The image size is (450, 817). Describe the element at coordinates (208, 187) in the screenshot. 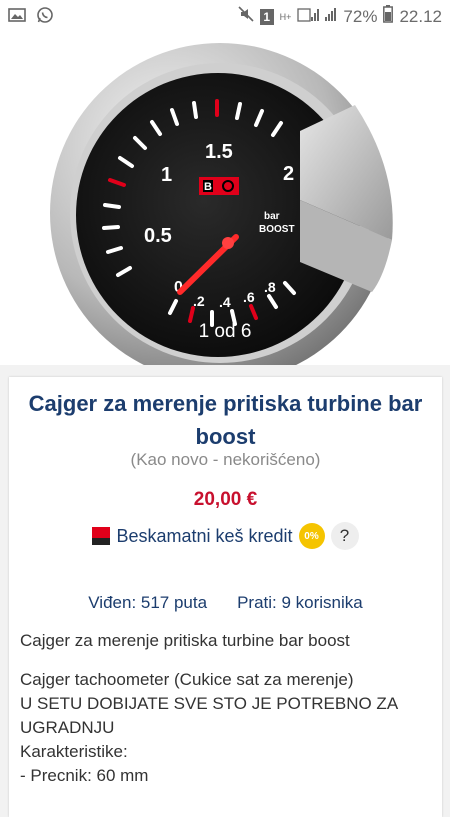

I see `svg-text: B` at that location.